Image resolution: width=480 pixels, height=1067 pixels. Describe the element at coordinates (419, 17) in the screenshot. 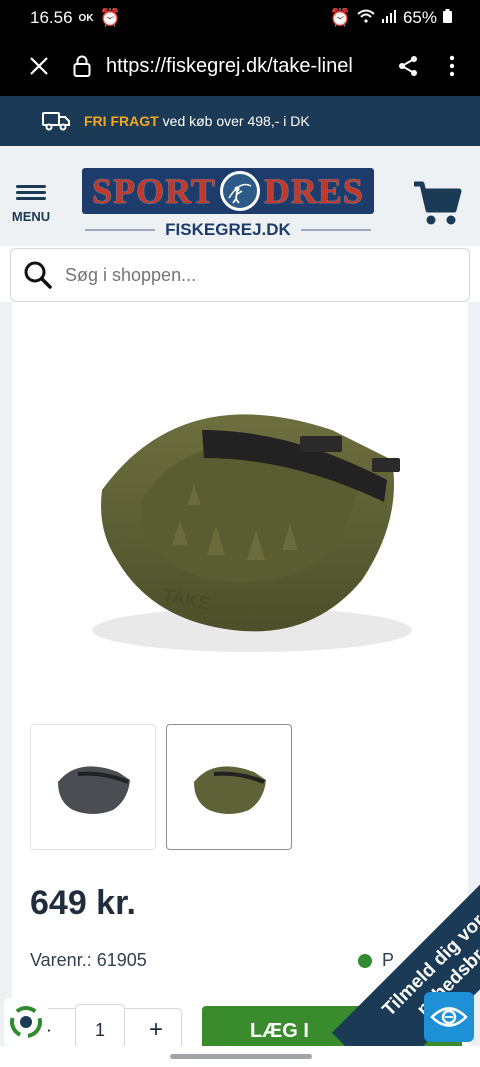

I see `battery-level: 65%` at that location.